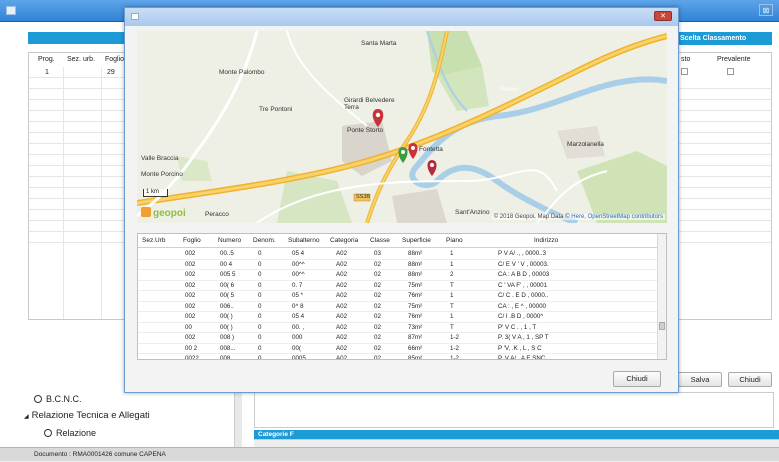 The image size is (779, 462). I want to click on tree-item-relazione-tecnica: ◢ Relazione Tecnica e Allegati, so click(87, 415).